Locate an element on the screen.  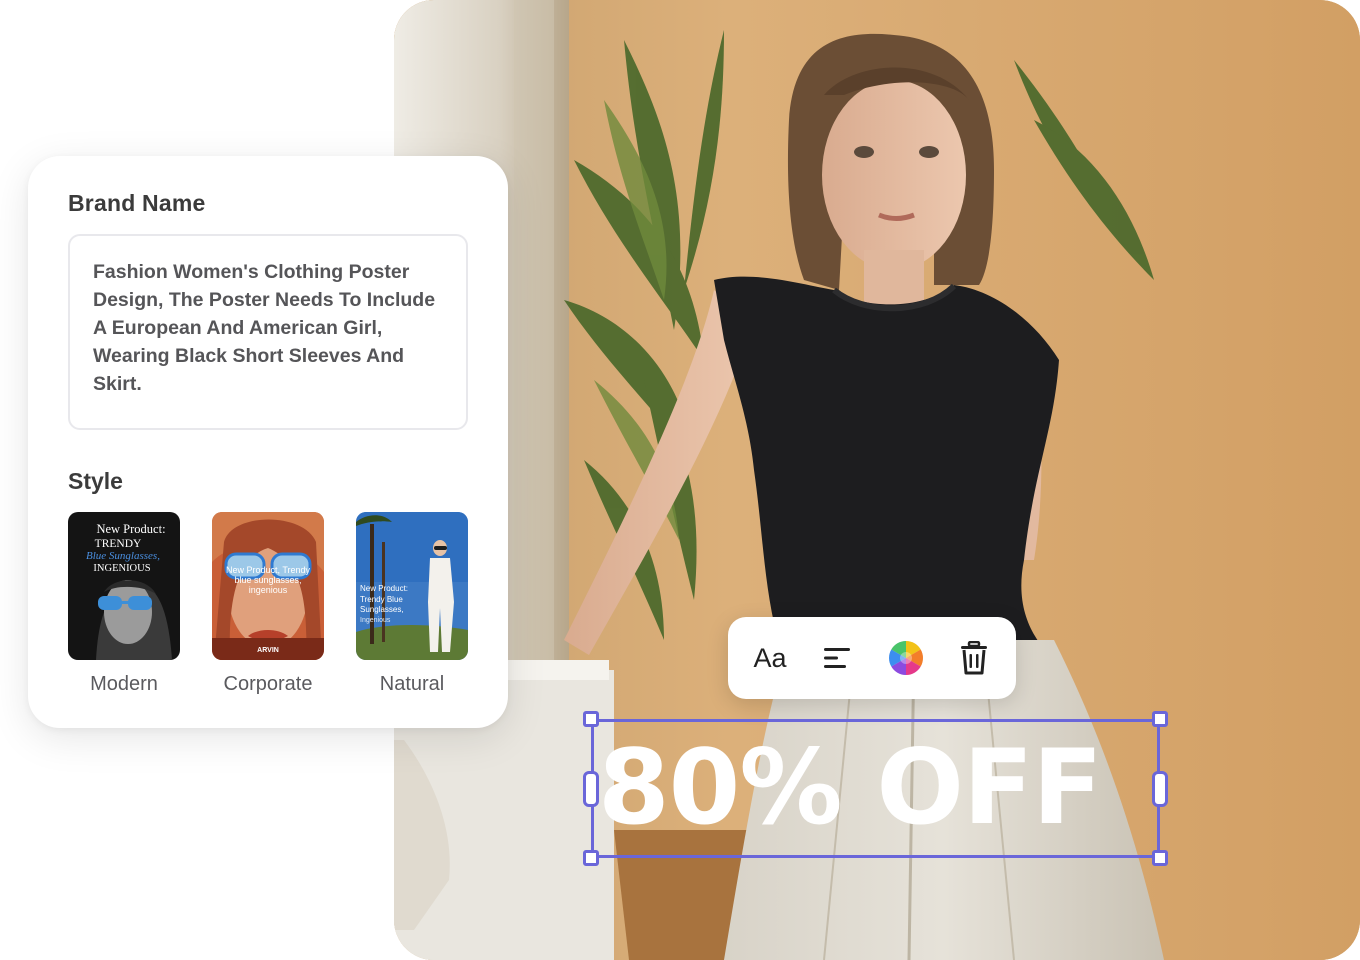
modern-poster-line-2: TRENDY is located at coordinates (118, 544).